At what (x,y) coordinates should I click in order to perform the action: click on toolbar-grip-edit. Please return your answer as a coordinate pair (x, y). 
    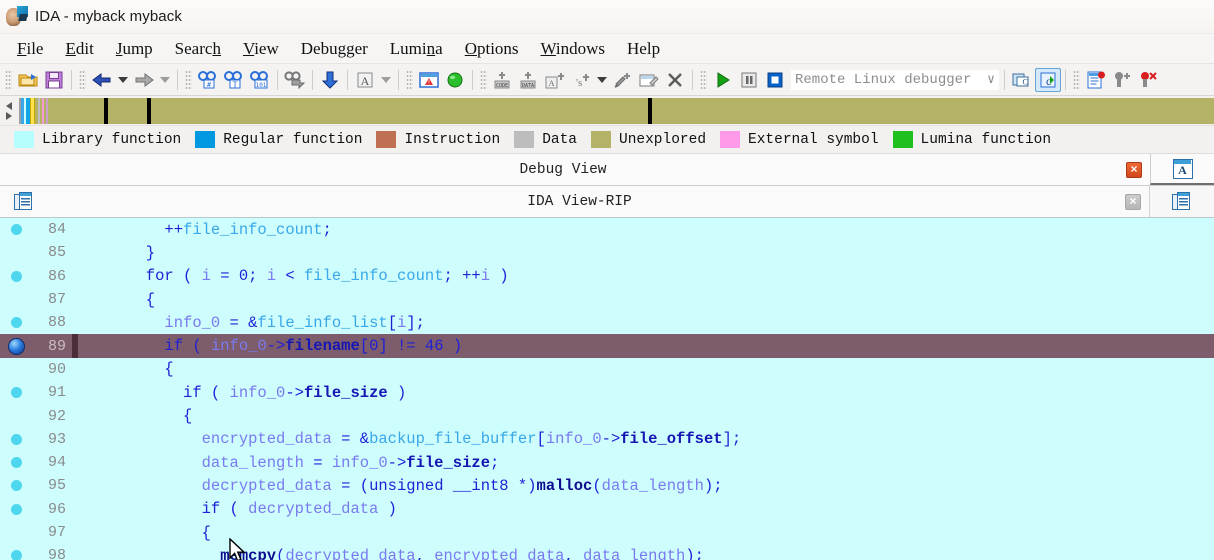
    Looking at the image, I should click on (483, 79).